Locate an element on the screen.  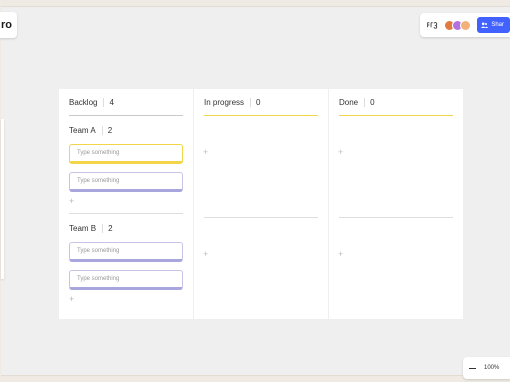
zoom-out-icon is located at coordinates (472, 368).